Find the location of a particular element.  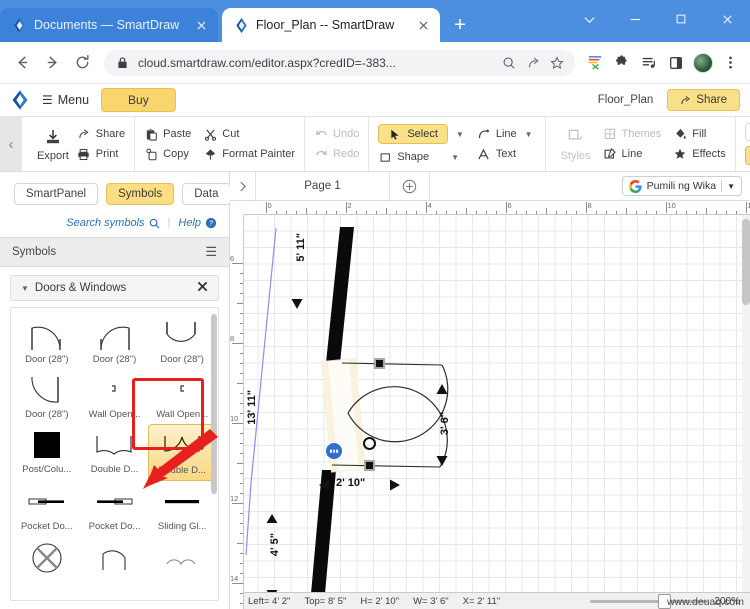

chrome-menu-icon is located at coordinates (730, 63).